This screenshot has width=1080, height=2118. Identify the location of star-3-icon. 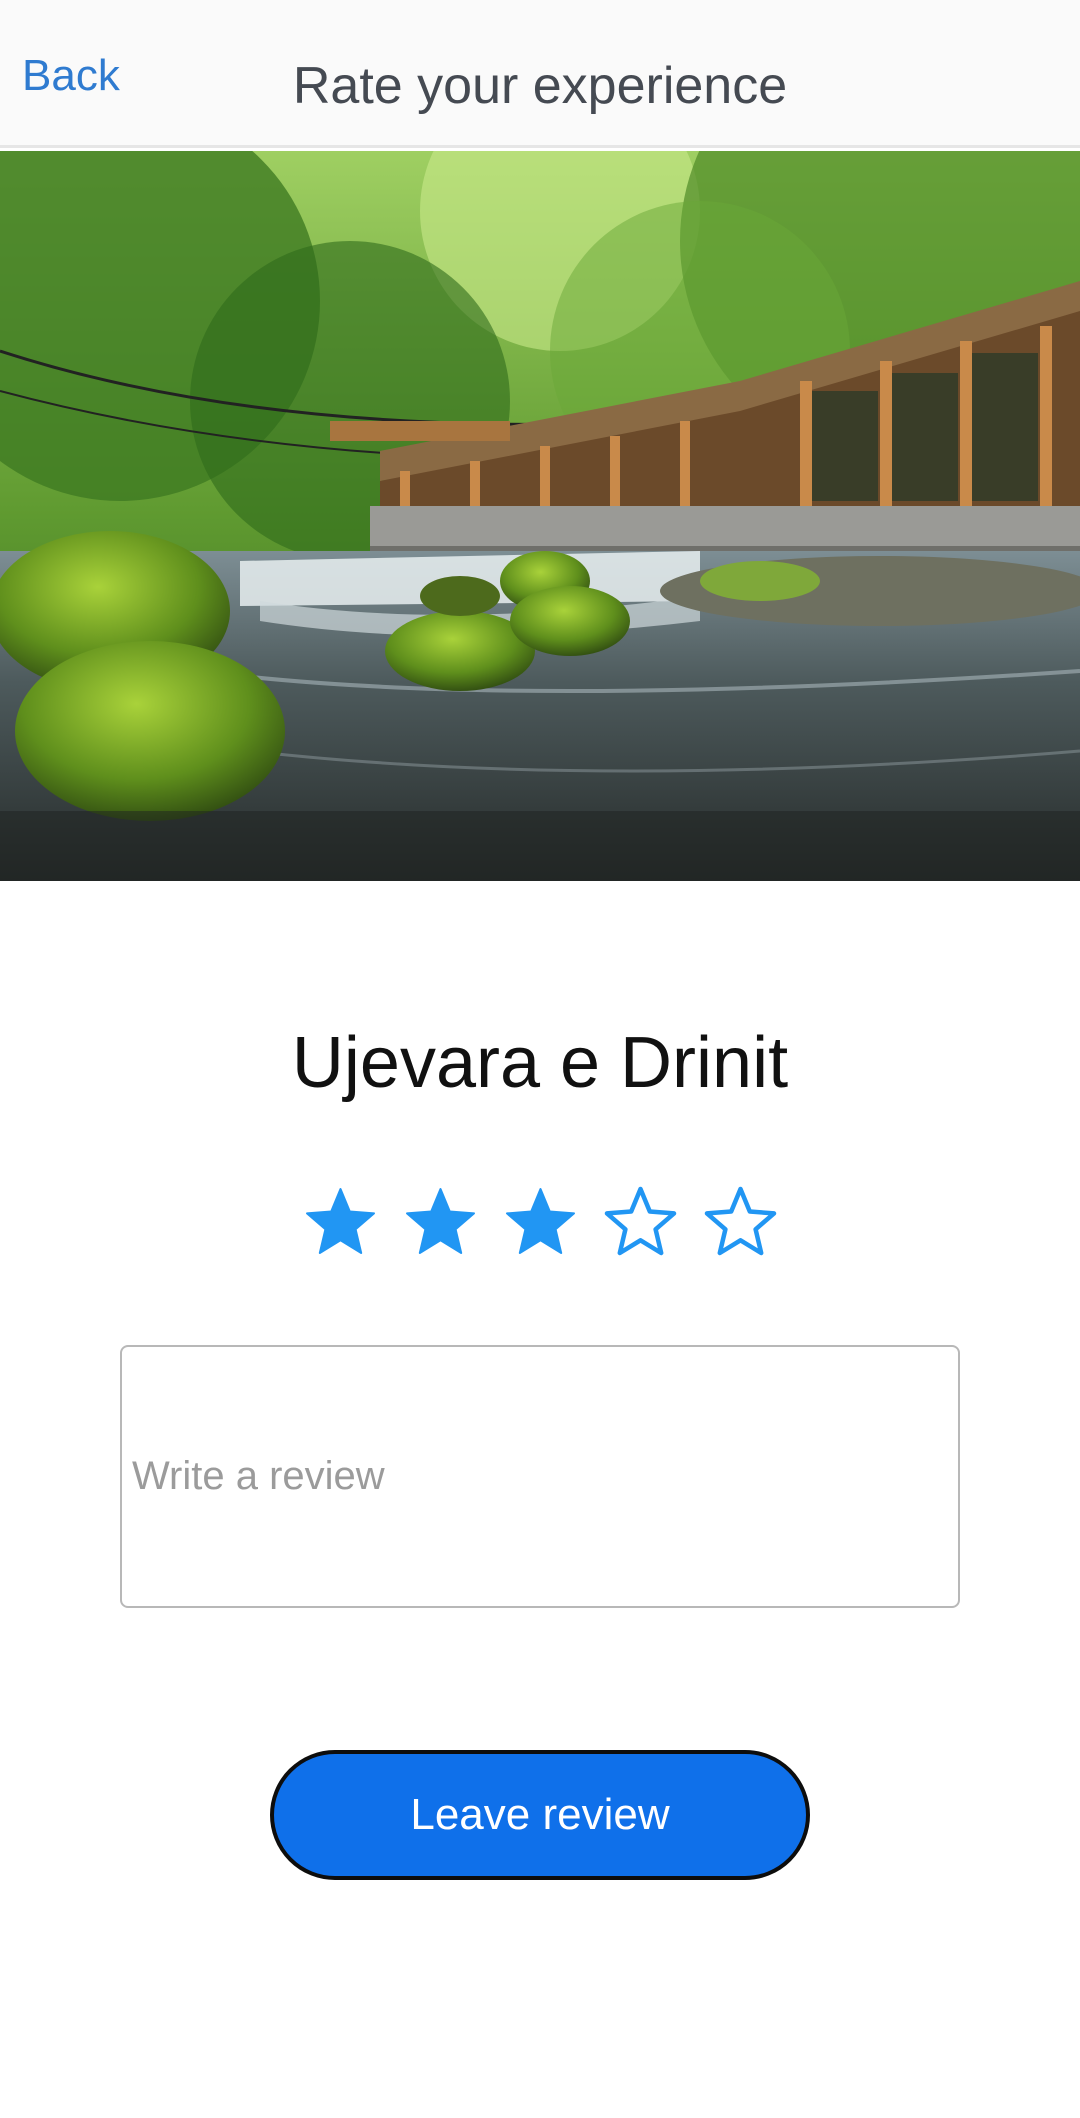
(540, 1222).